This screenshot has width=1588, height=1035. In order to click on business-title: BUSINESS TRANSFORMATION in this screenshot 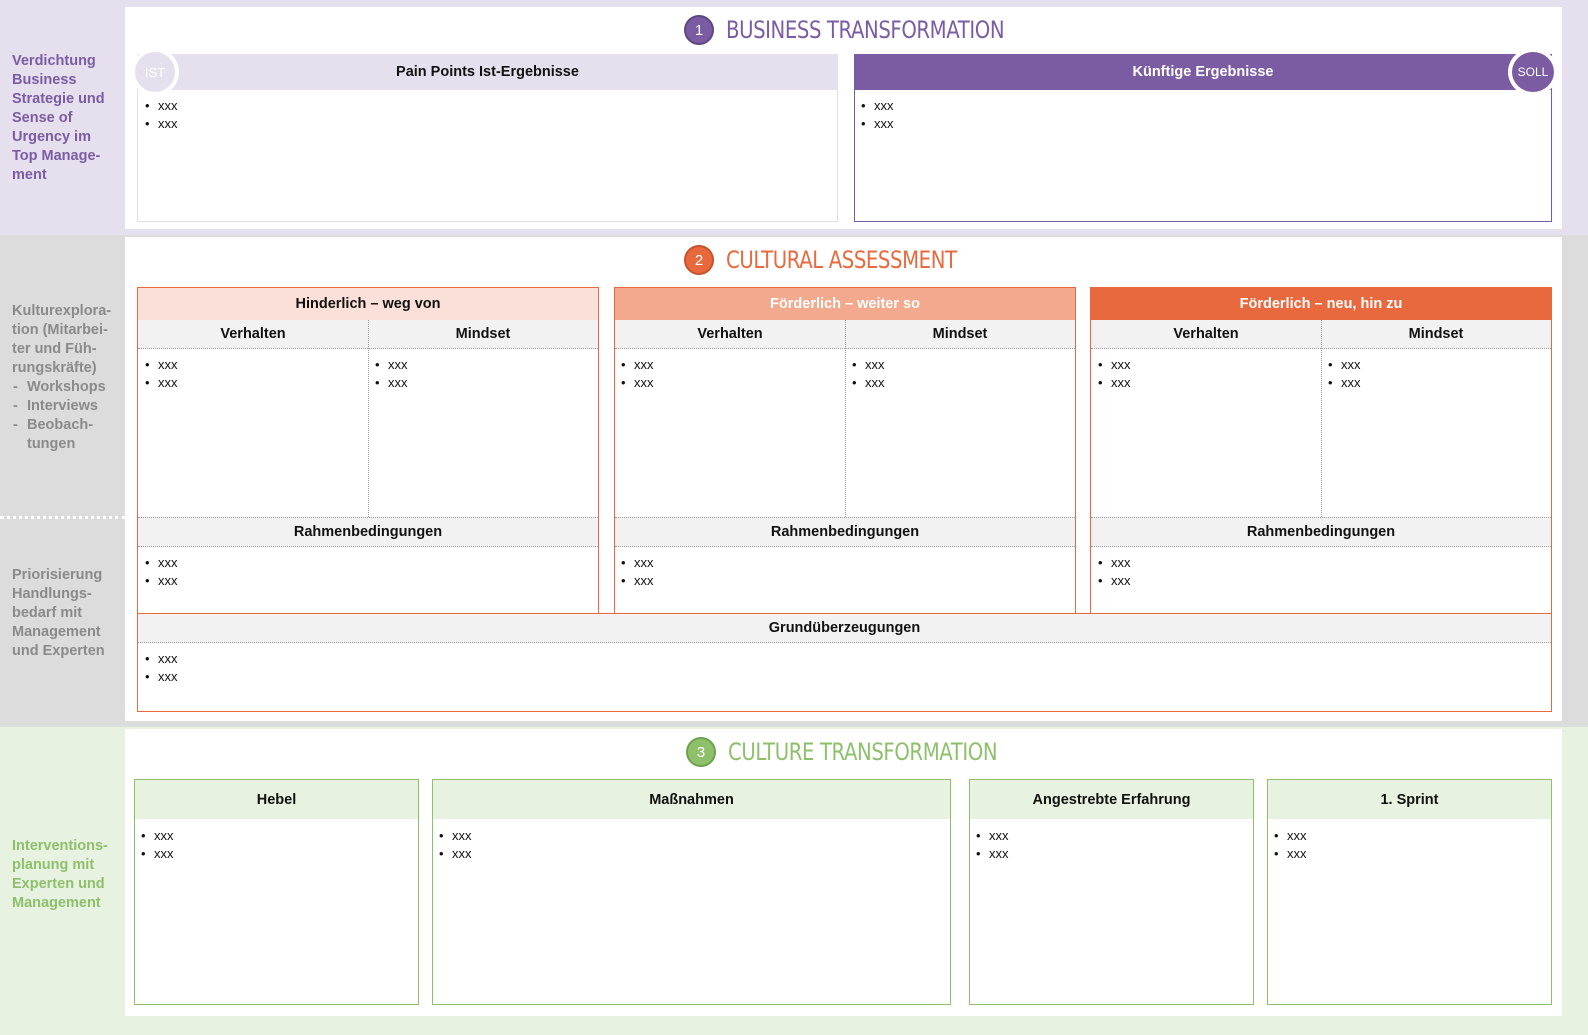, I will do `click(865, 30)`.